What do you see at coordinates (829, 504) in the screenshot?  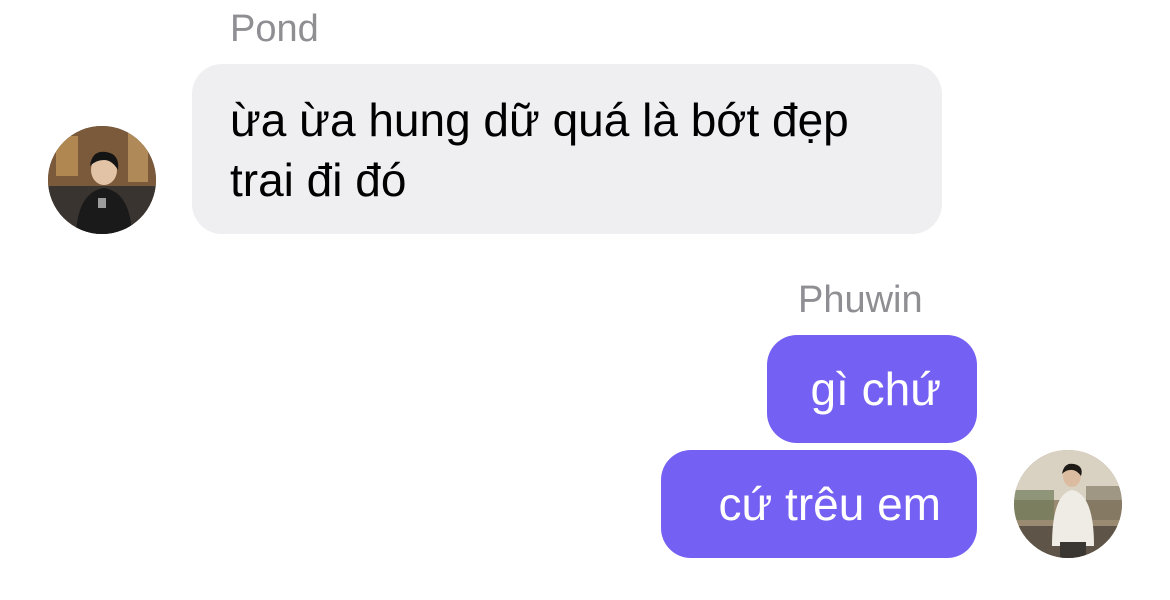 I see `message-text: cứ trêu em` at bounding box center [829, 504].